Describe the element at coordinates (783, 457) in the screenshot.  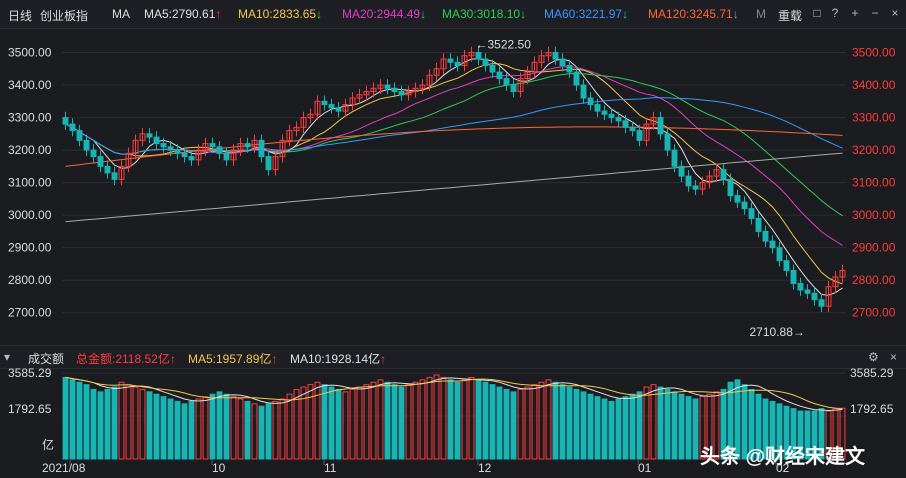
I see `watermark: 头条 @财经宋建文` at that location.